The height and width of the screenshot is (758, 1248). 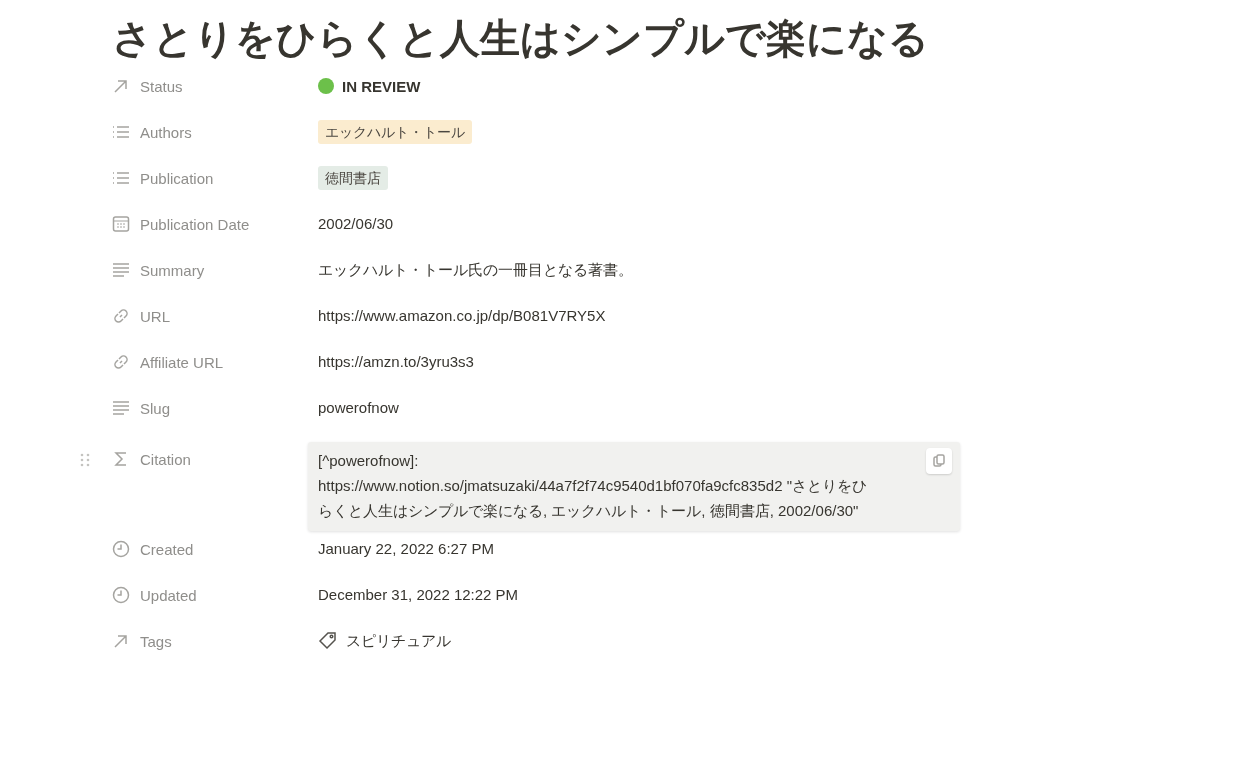 I want to click on property-label: Citation, so click(x=165, y=459).